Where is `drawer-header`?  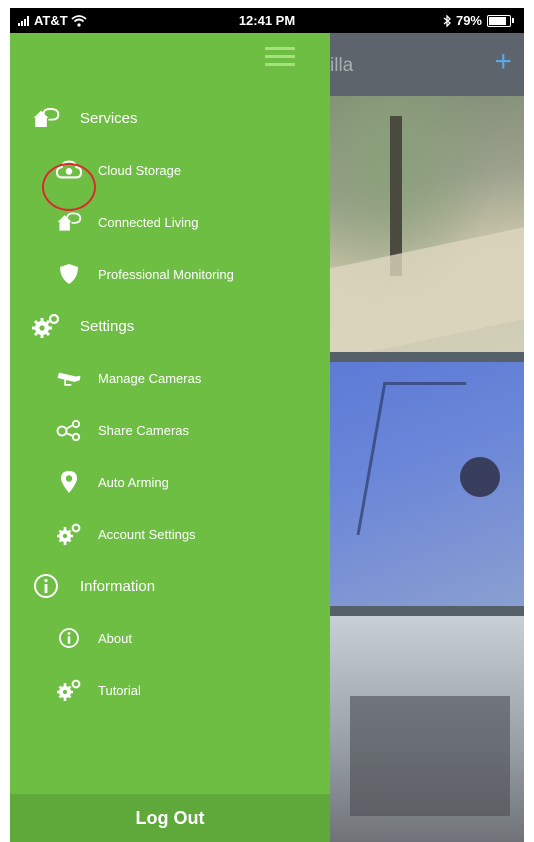 drawer-header is located at coordinates (170, 59).